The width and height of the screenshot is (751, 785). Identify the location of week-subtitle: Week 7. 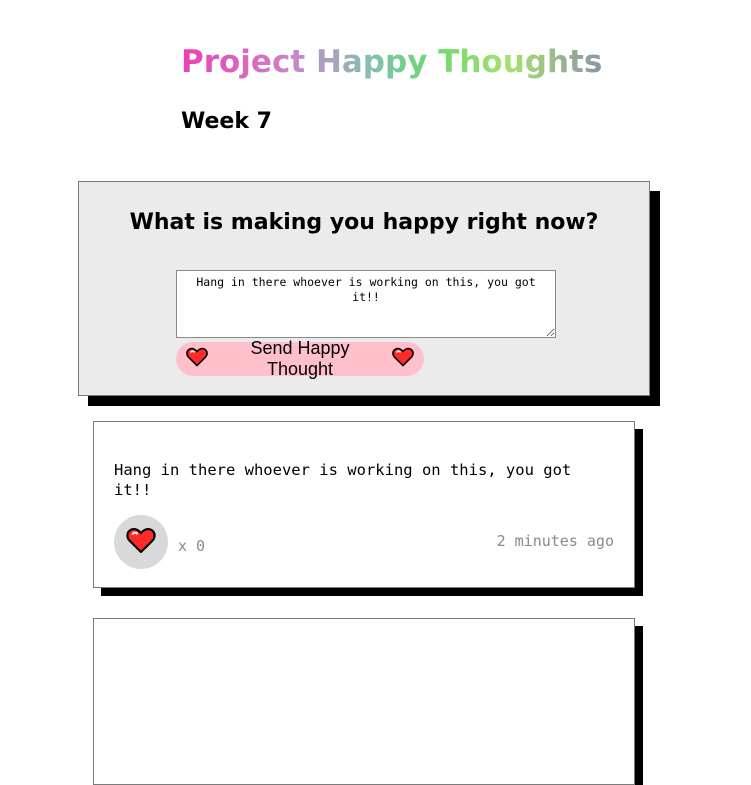
(226, 121).